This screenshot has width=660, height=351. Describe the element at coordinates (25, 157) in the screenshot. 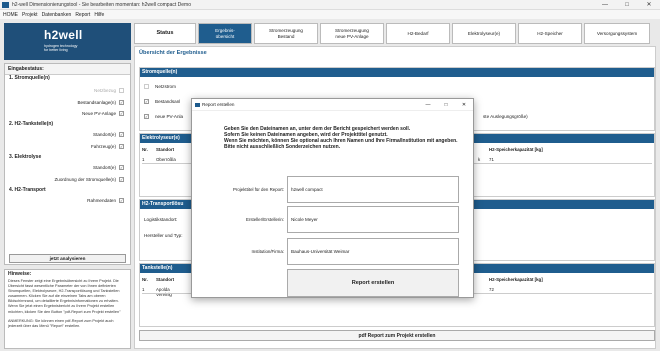

I see `section-elektrolyse: 3. Elektrolyse` at that location.